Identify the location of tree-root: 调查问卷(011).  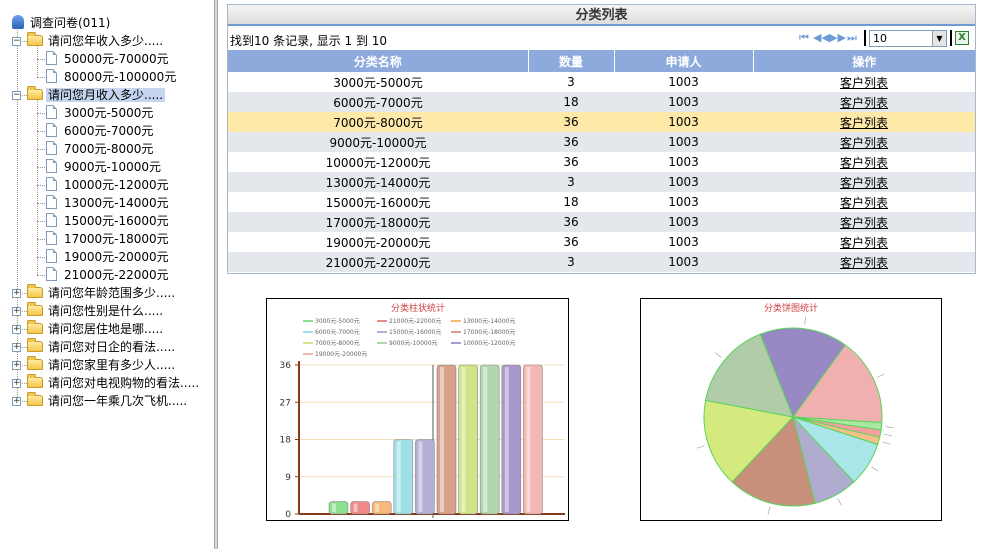
(62, 23).